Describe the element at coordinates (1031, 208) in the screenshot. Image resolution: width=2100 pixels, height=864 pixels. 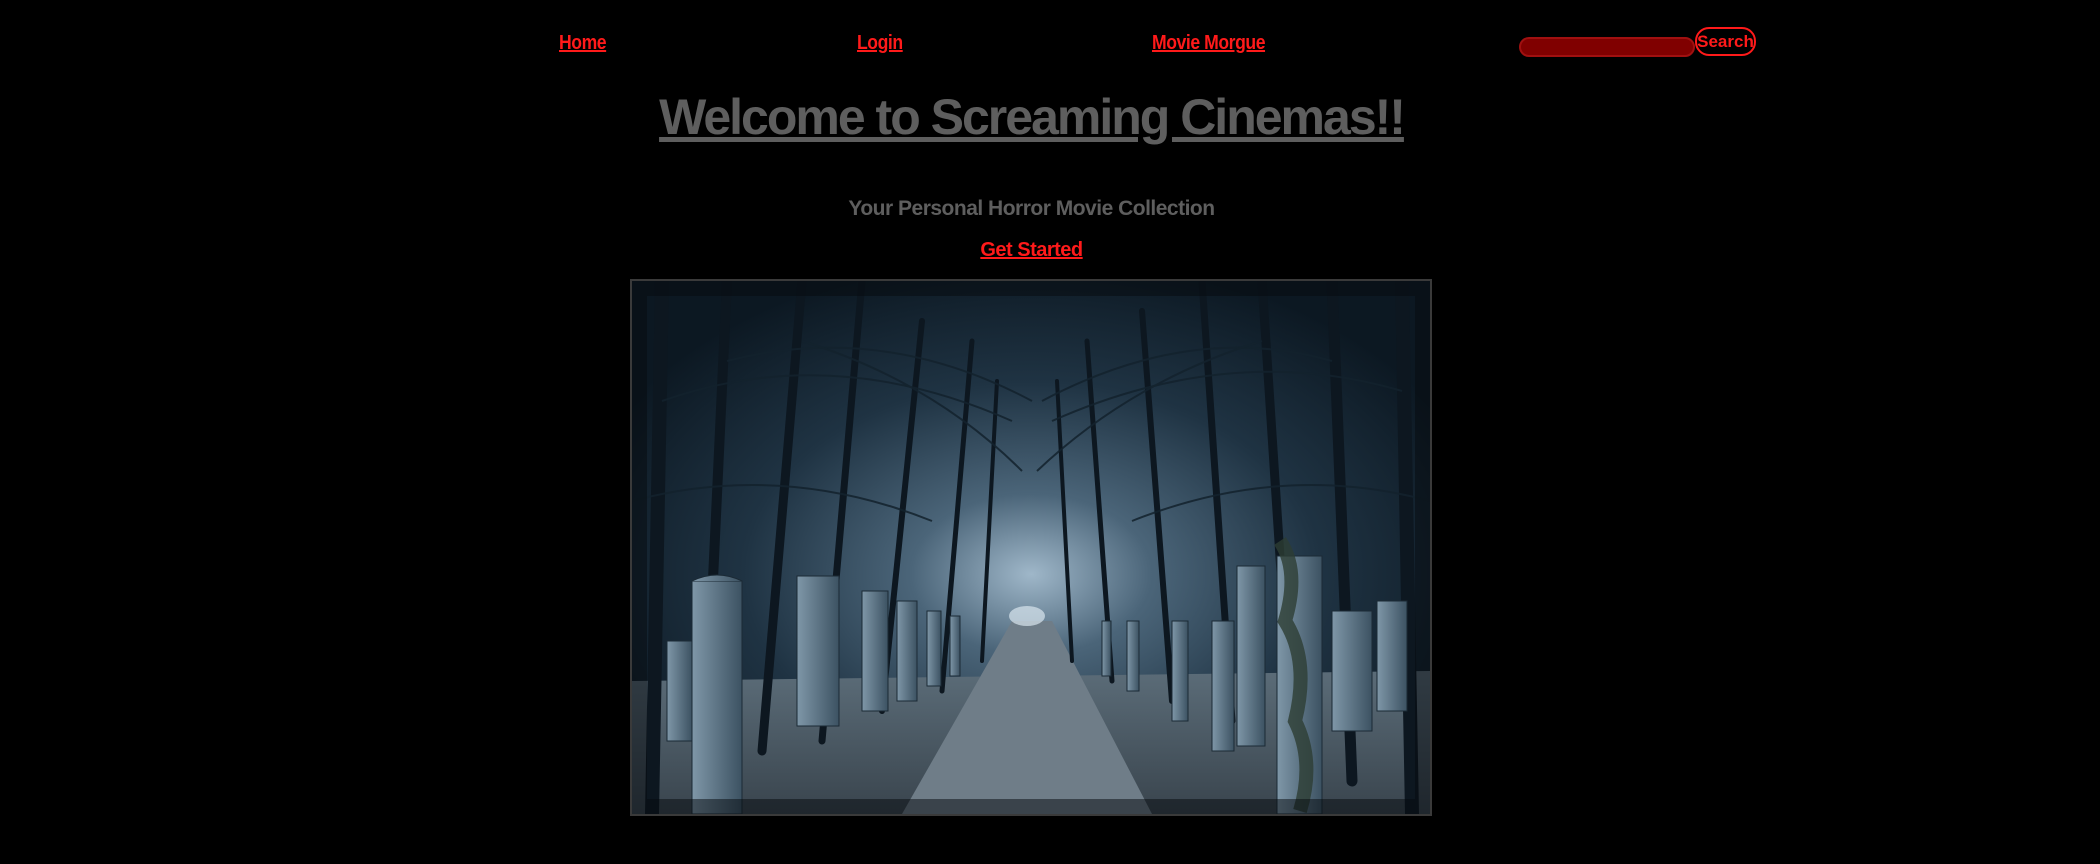
I see `page-subtitle: Your Personal Horror Movie Collection` at that location.